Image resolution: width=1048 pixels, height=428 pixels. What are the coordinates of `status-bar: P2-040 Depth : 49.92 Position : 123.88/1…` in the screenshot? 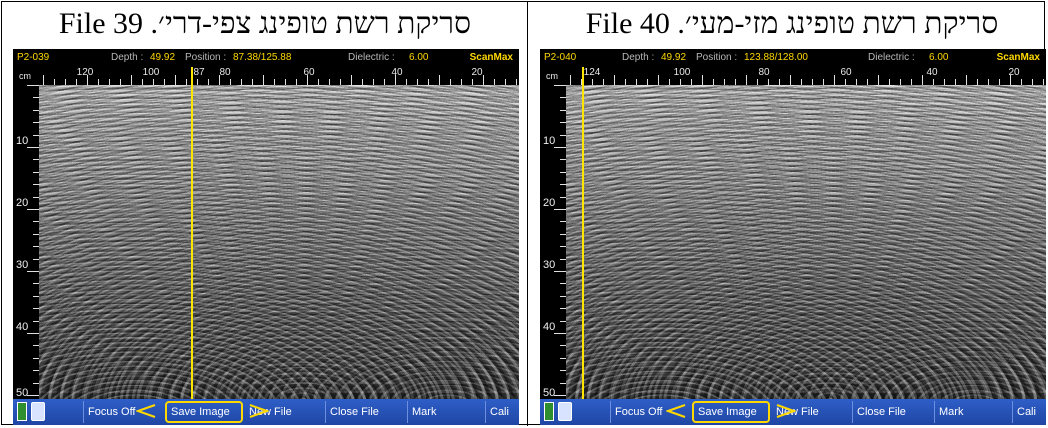 It's located at (793, 58).